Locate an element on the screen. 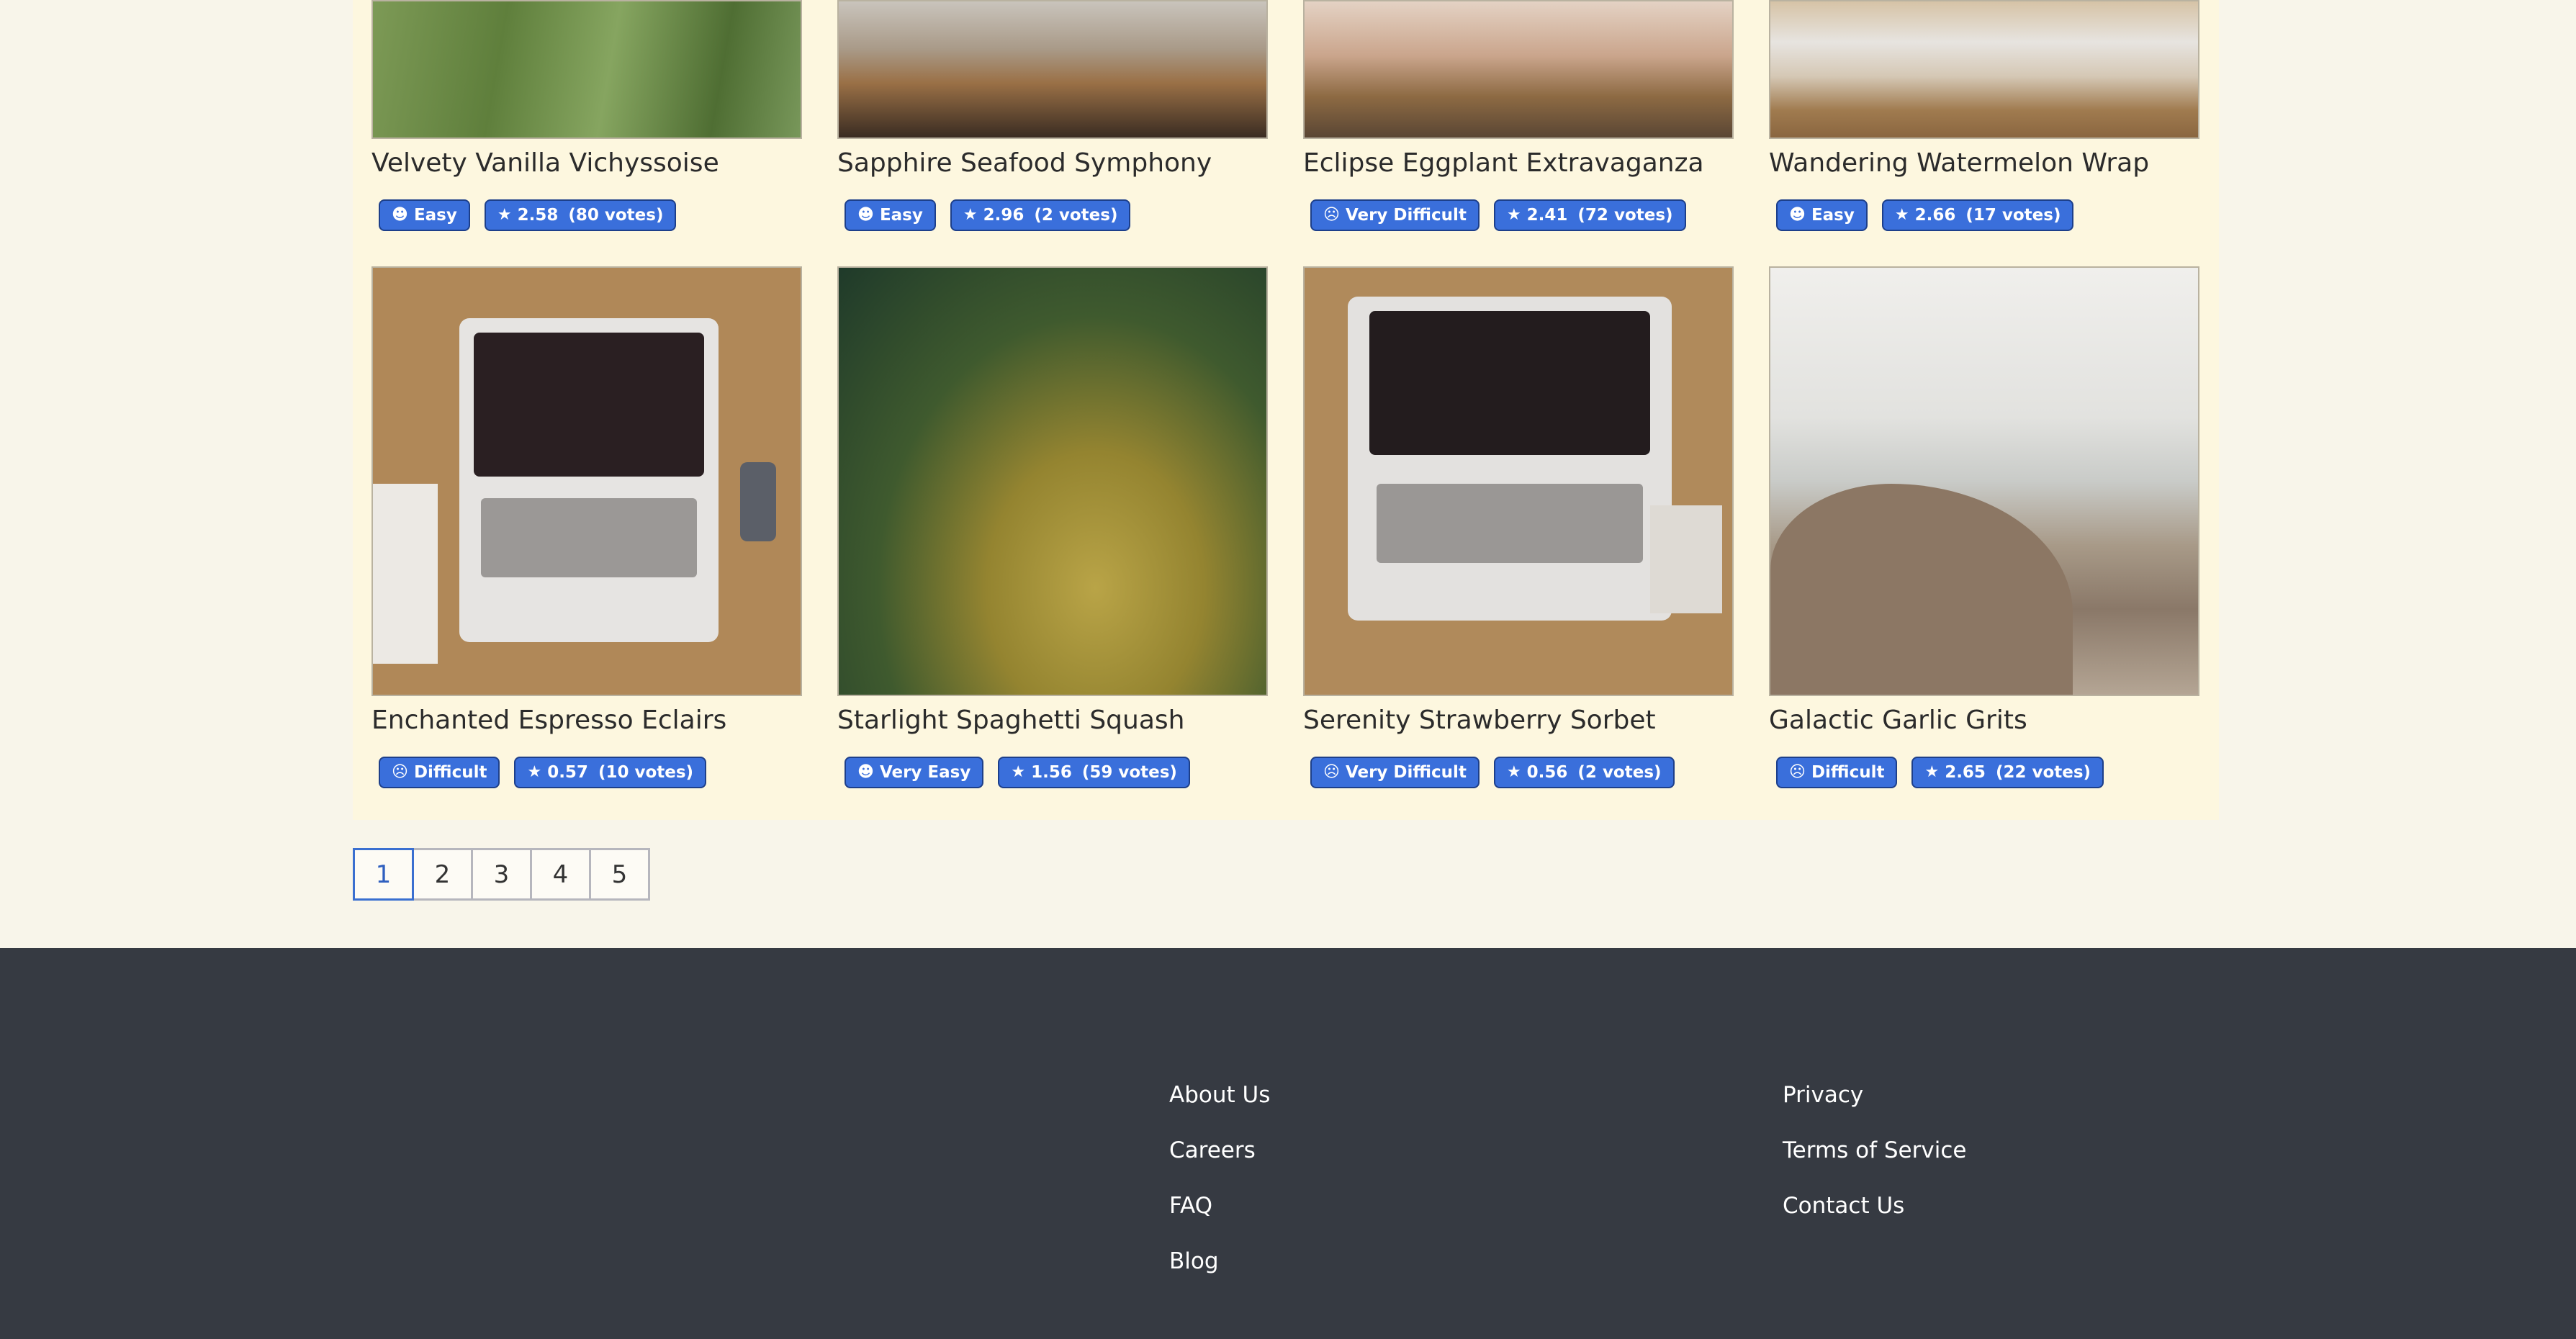 This screenshot has width=2576, height=1339. footer-link-contact: Contact Us is located at coordinates (1874, 1218).